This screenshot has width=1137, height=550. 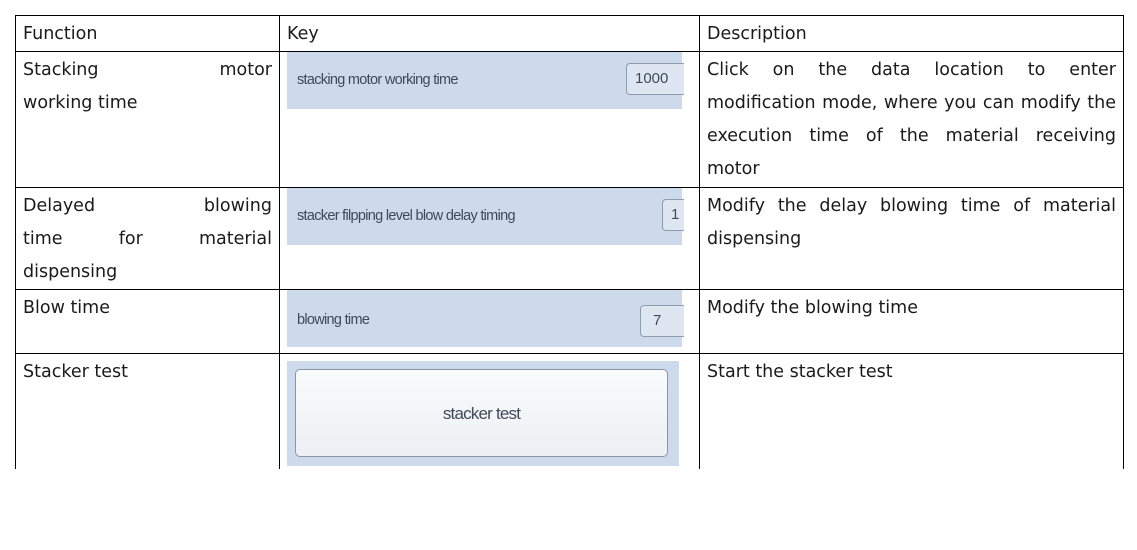 I want to click on function-text: working time, so click(x=80, y=103).